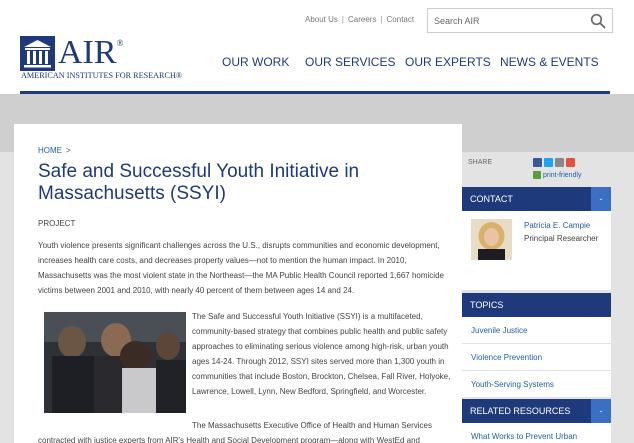 This screenshot has width=634, height=443. I want to click on contact-toggle: -, so click(601, 199).